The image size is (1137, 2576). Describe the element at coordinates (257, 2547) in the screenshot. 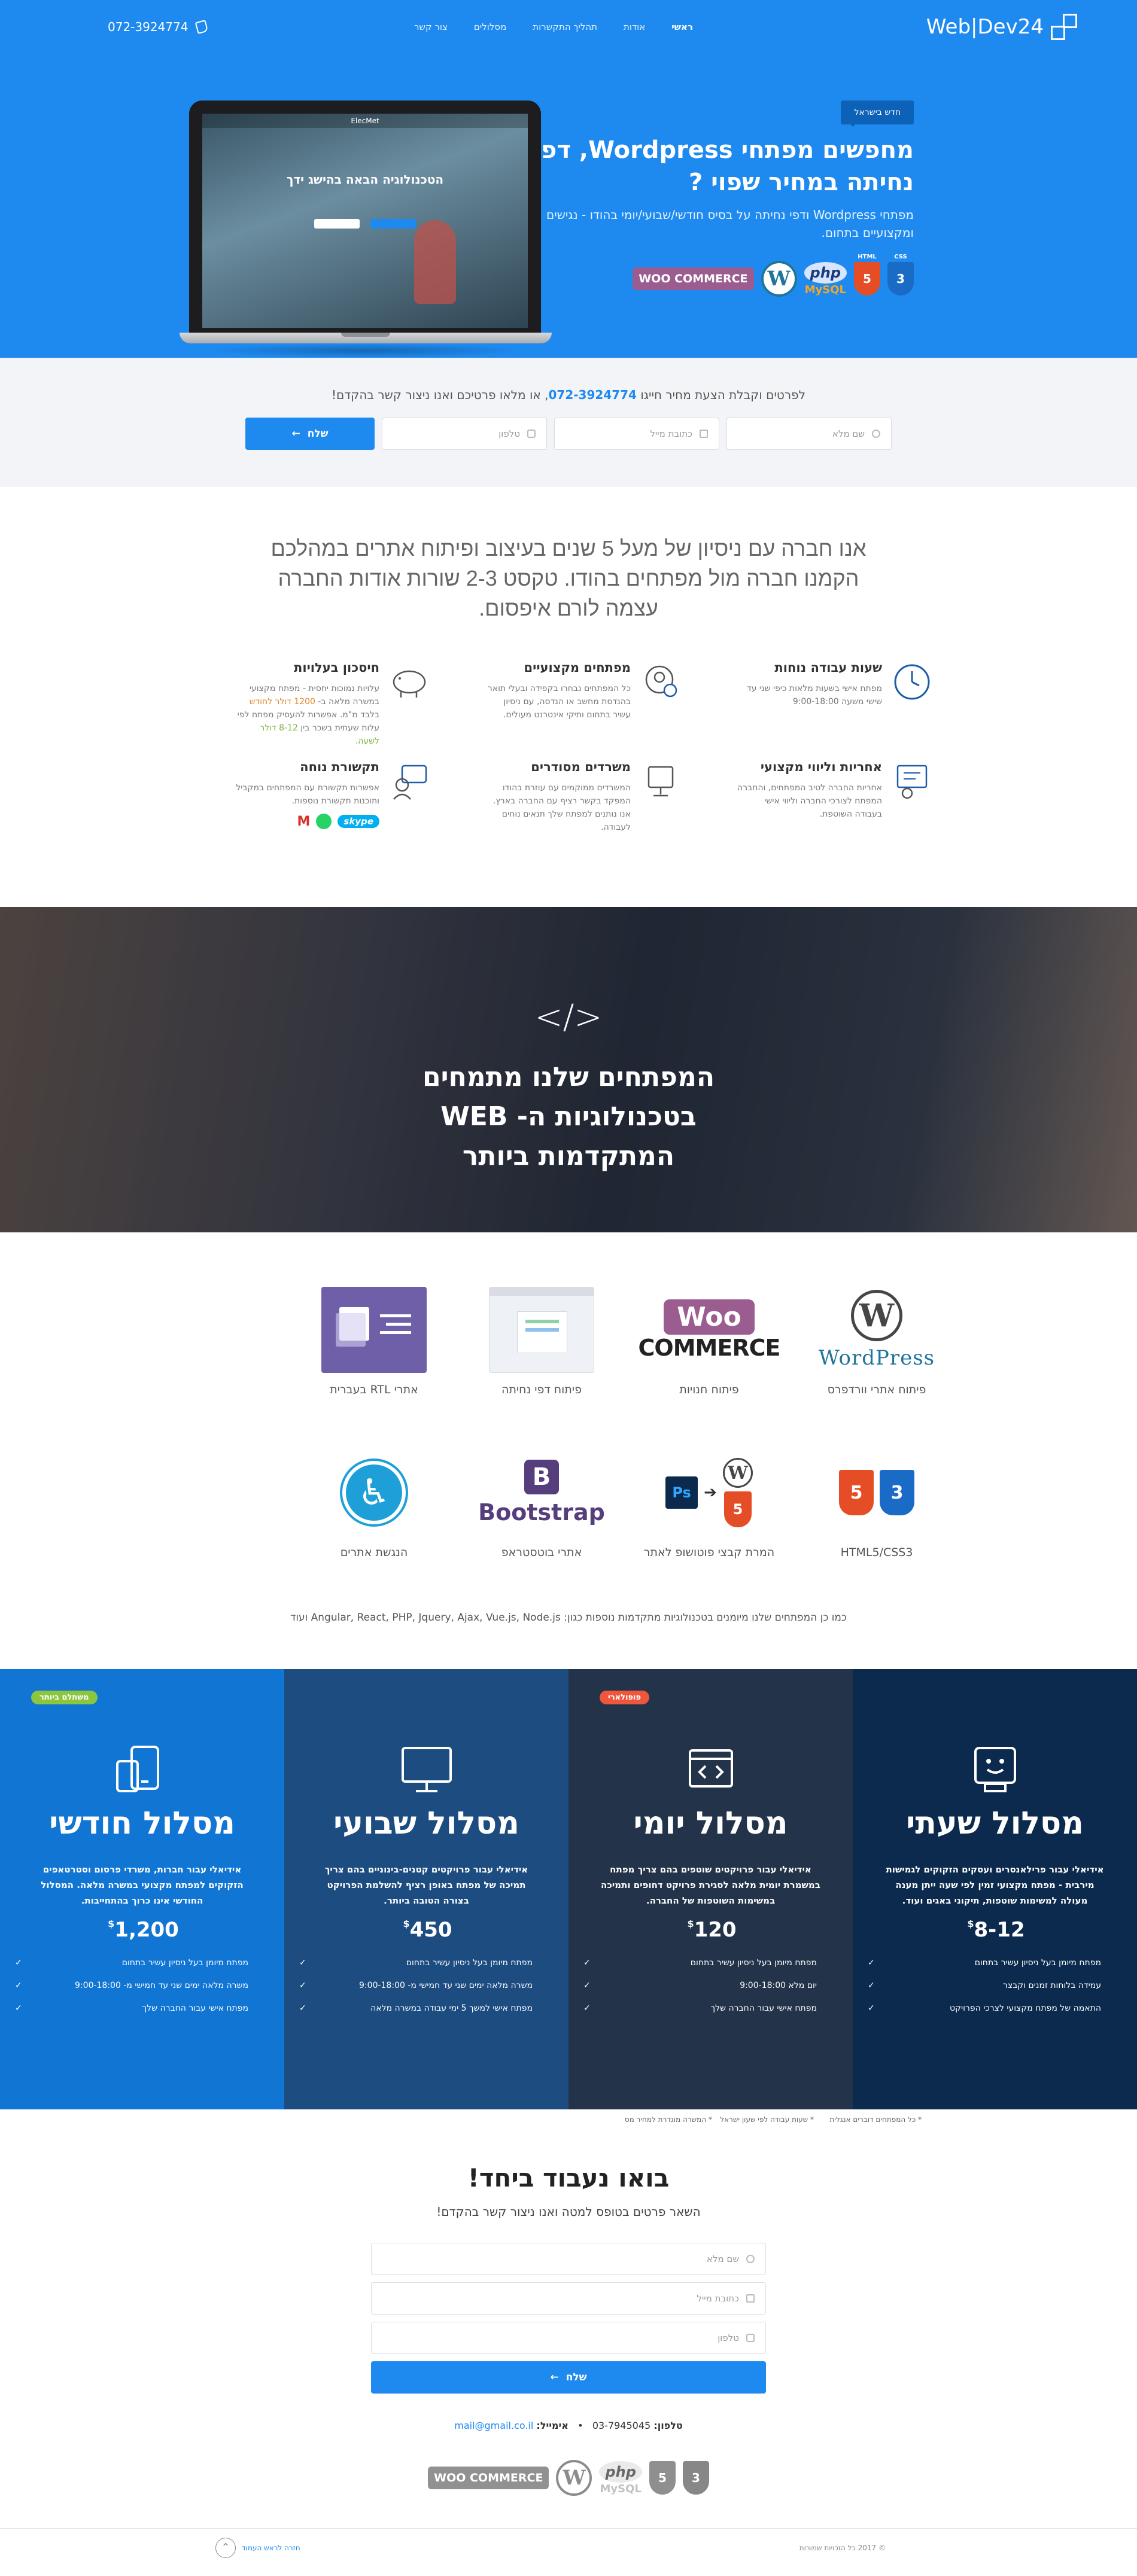

I see `back-to-top-link: חזרה לראש העמוד ⌃` at that location.